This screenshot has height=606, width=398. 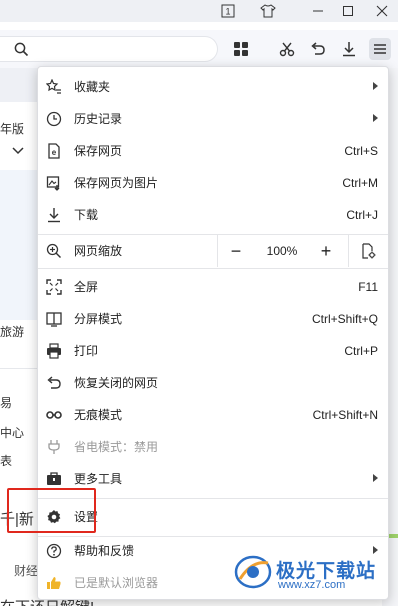 I want to click on menu-item-save-as-image: 保存网页为图片 Ctrl+M, so click(x=213, y=183).